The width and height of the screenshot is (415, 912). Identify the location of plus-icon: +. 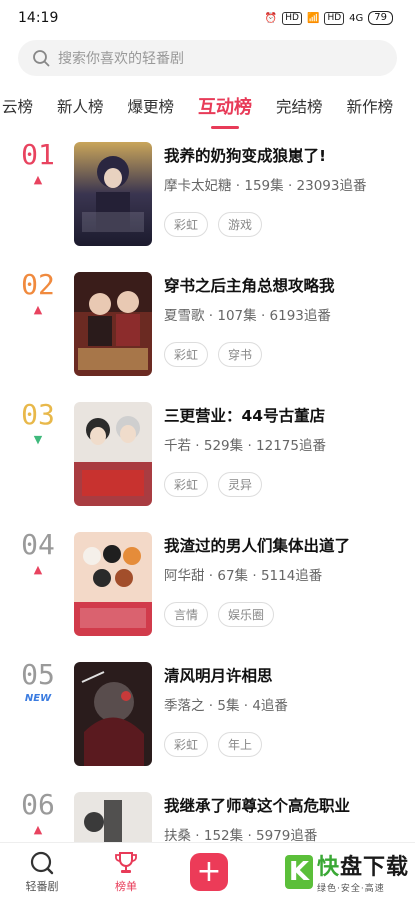
(208, 872).